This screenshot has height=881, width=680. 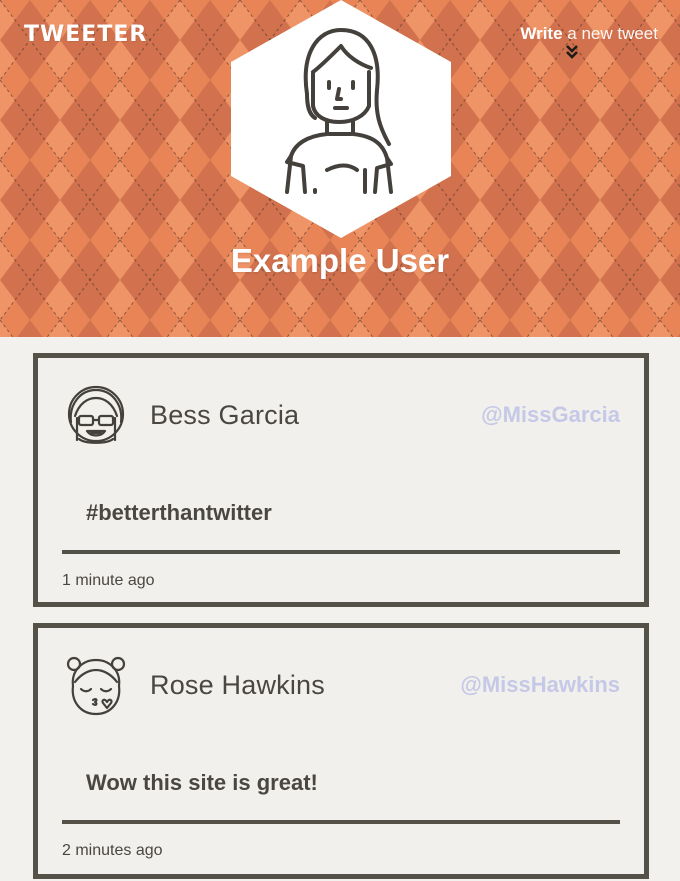 I want to click on tweet-body: #betterthantwitter, so click(x=179, y=512).